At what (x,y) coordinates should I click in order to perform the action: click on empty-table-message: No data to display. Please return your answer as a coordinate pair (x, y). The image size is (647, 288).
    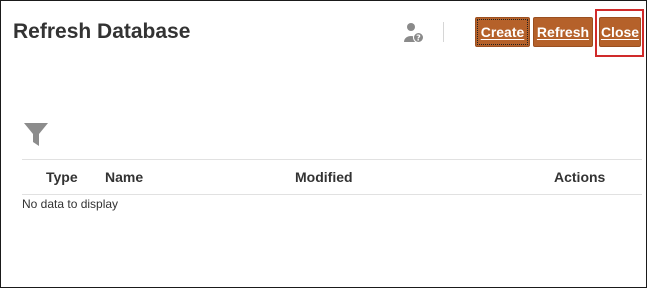
    Looking at the image, I should click on (70, 204).